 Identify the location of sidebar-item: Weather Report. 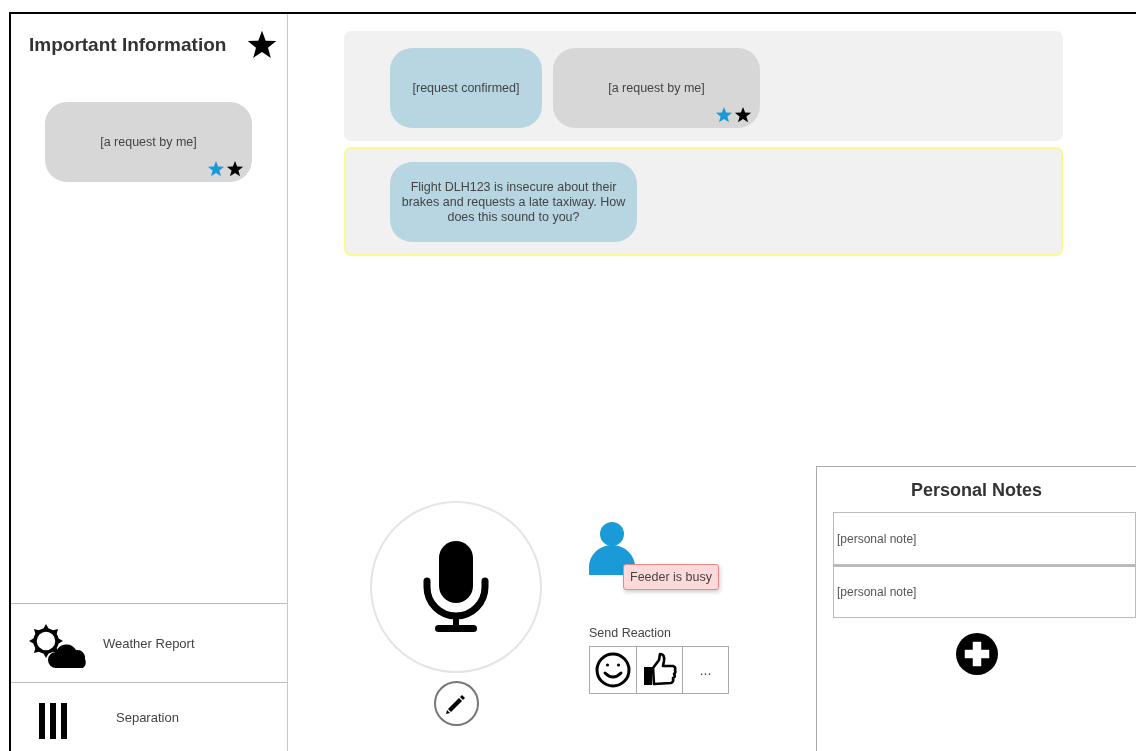
(149, 642).